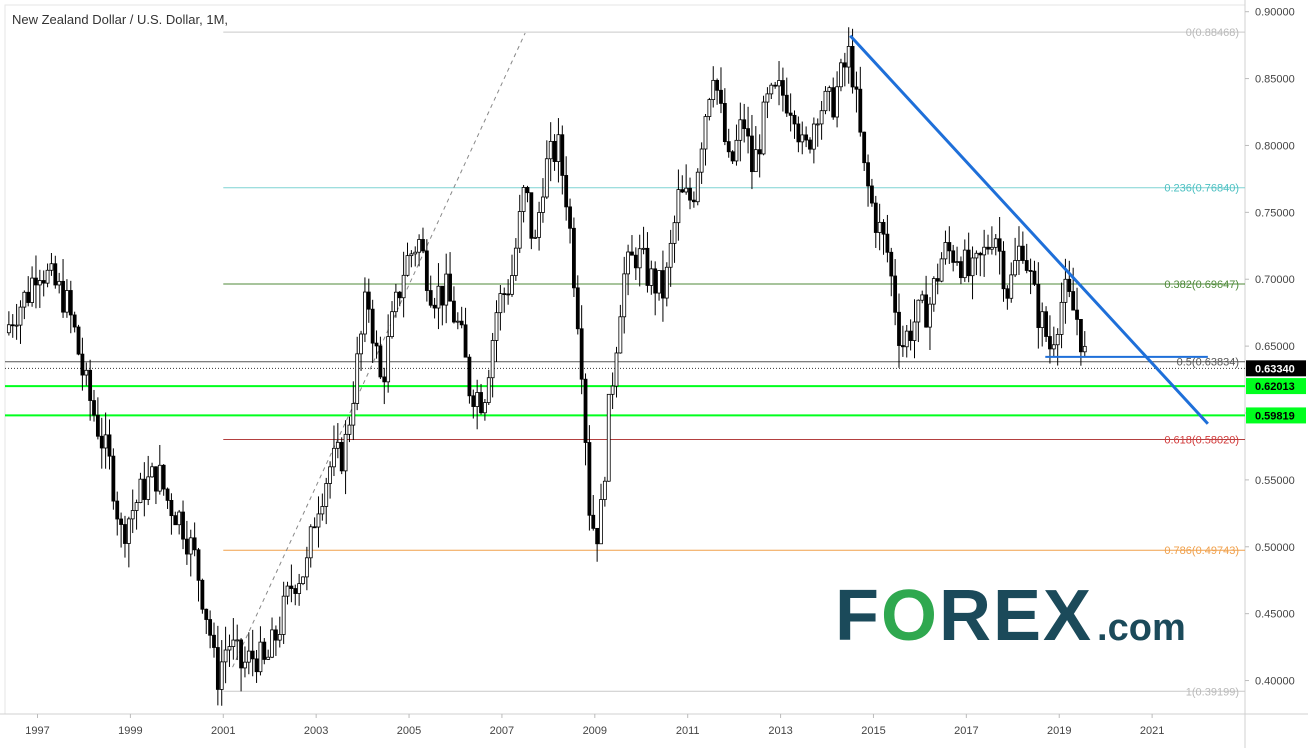 The image size is (1308, 748). I want to click on price-marker-label: 0.59819, so click(1275, 416).